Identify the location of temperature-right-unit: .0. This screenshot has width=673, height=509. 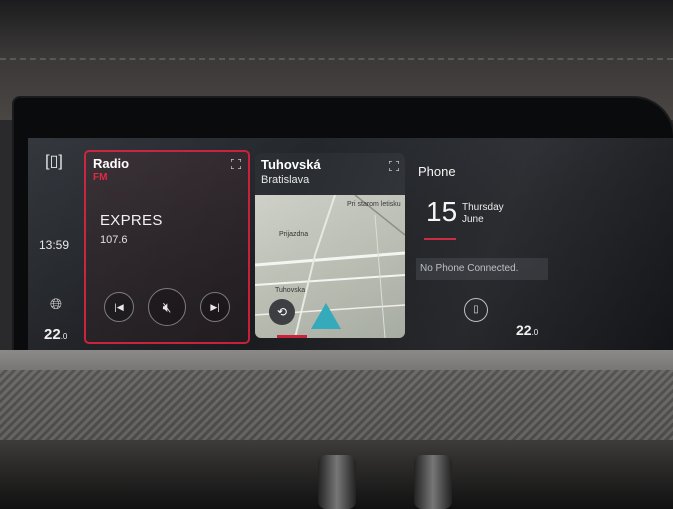
(535, 332).